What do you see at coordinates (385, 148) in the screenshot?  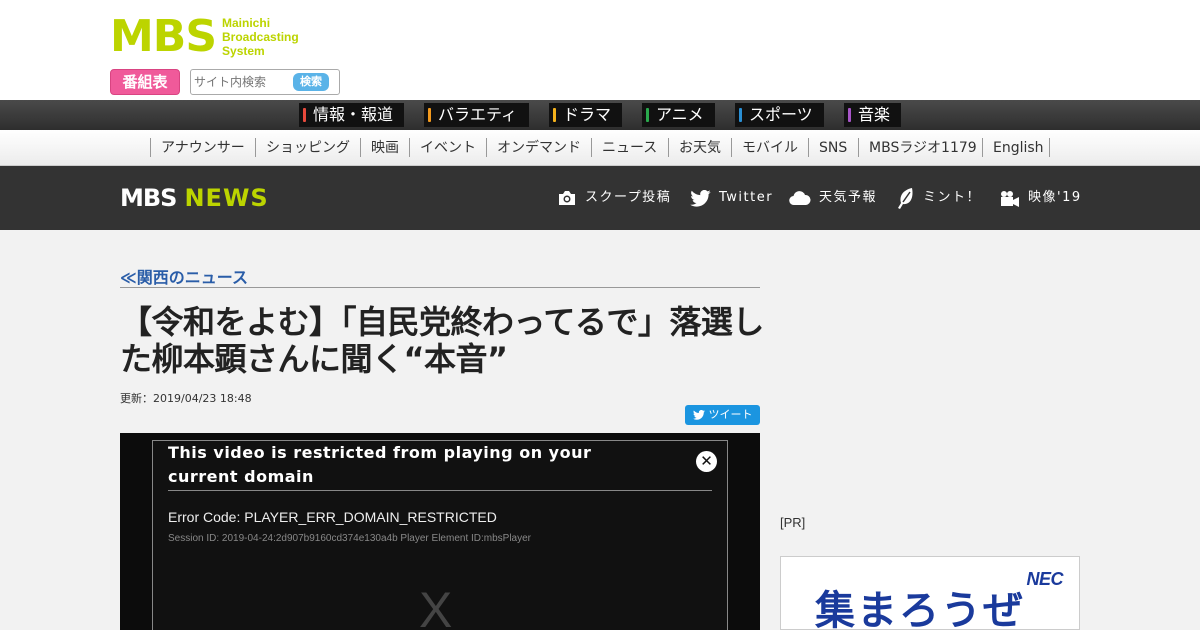 I see `nav-link-movie: 映画` at bounding box center [385, 148].